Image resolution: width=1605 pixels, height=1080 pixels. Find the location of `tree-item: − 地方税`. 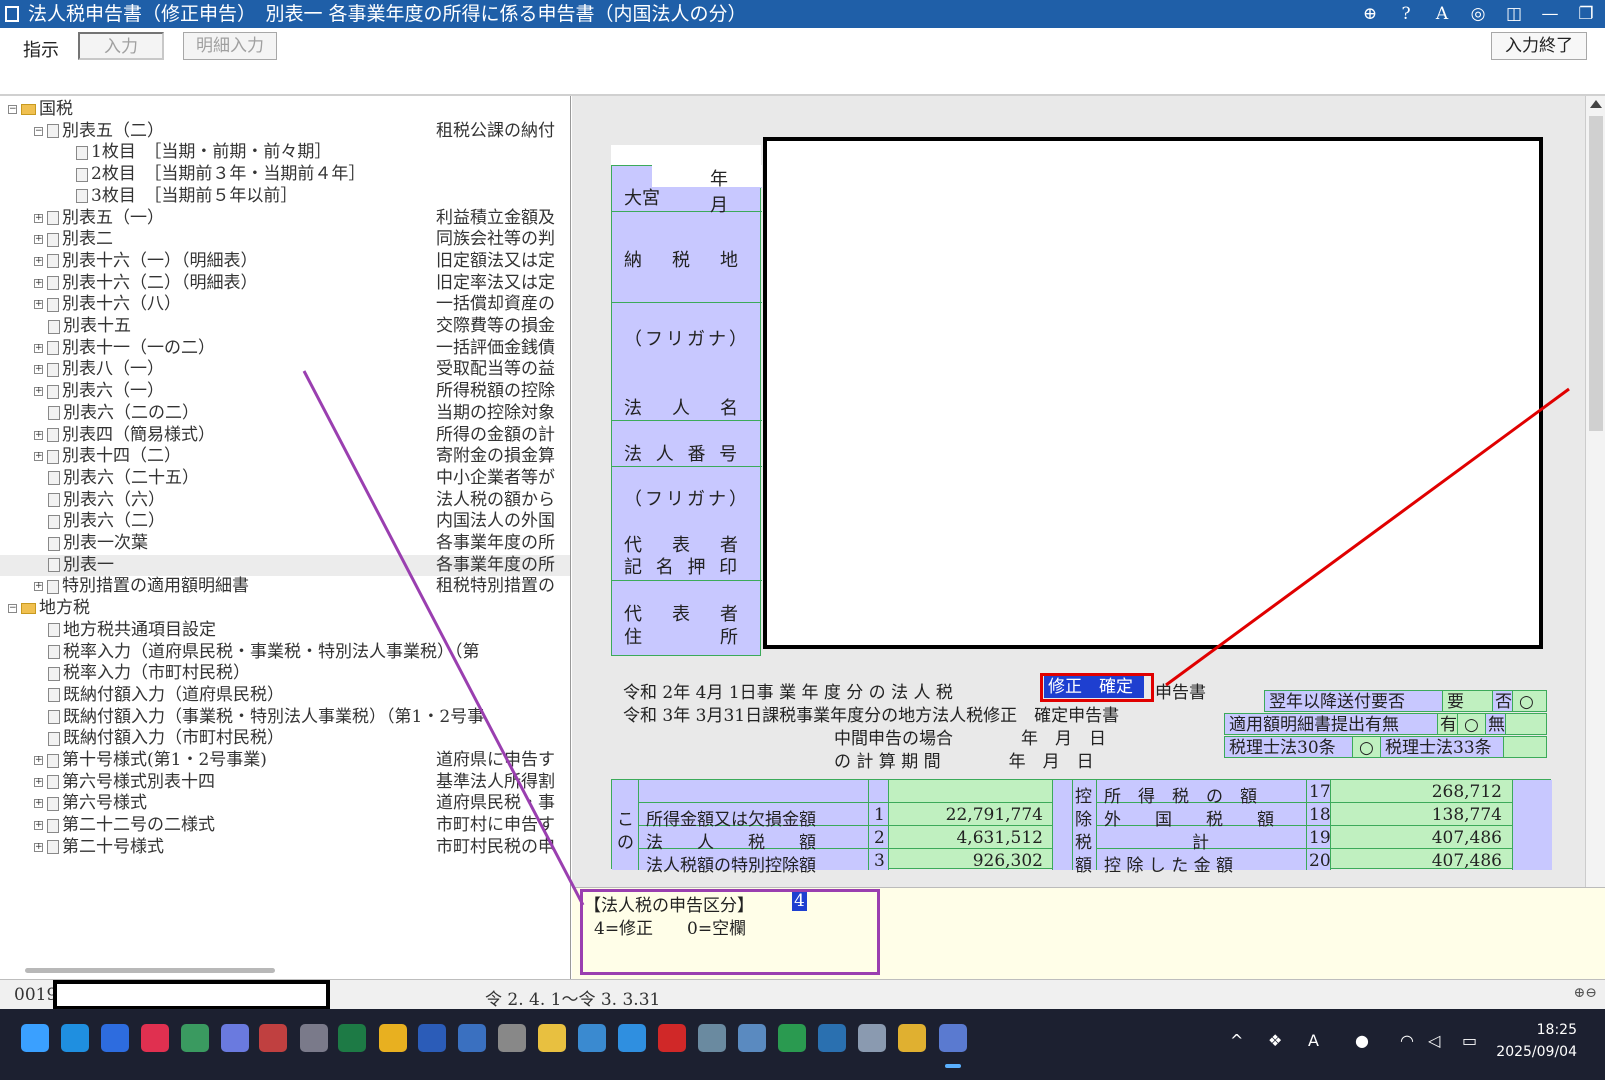

tree-item: − 地方税 is located at coordinates (285, 608).